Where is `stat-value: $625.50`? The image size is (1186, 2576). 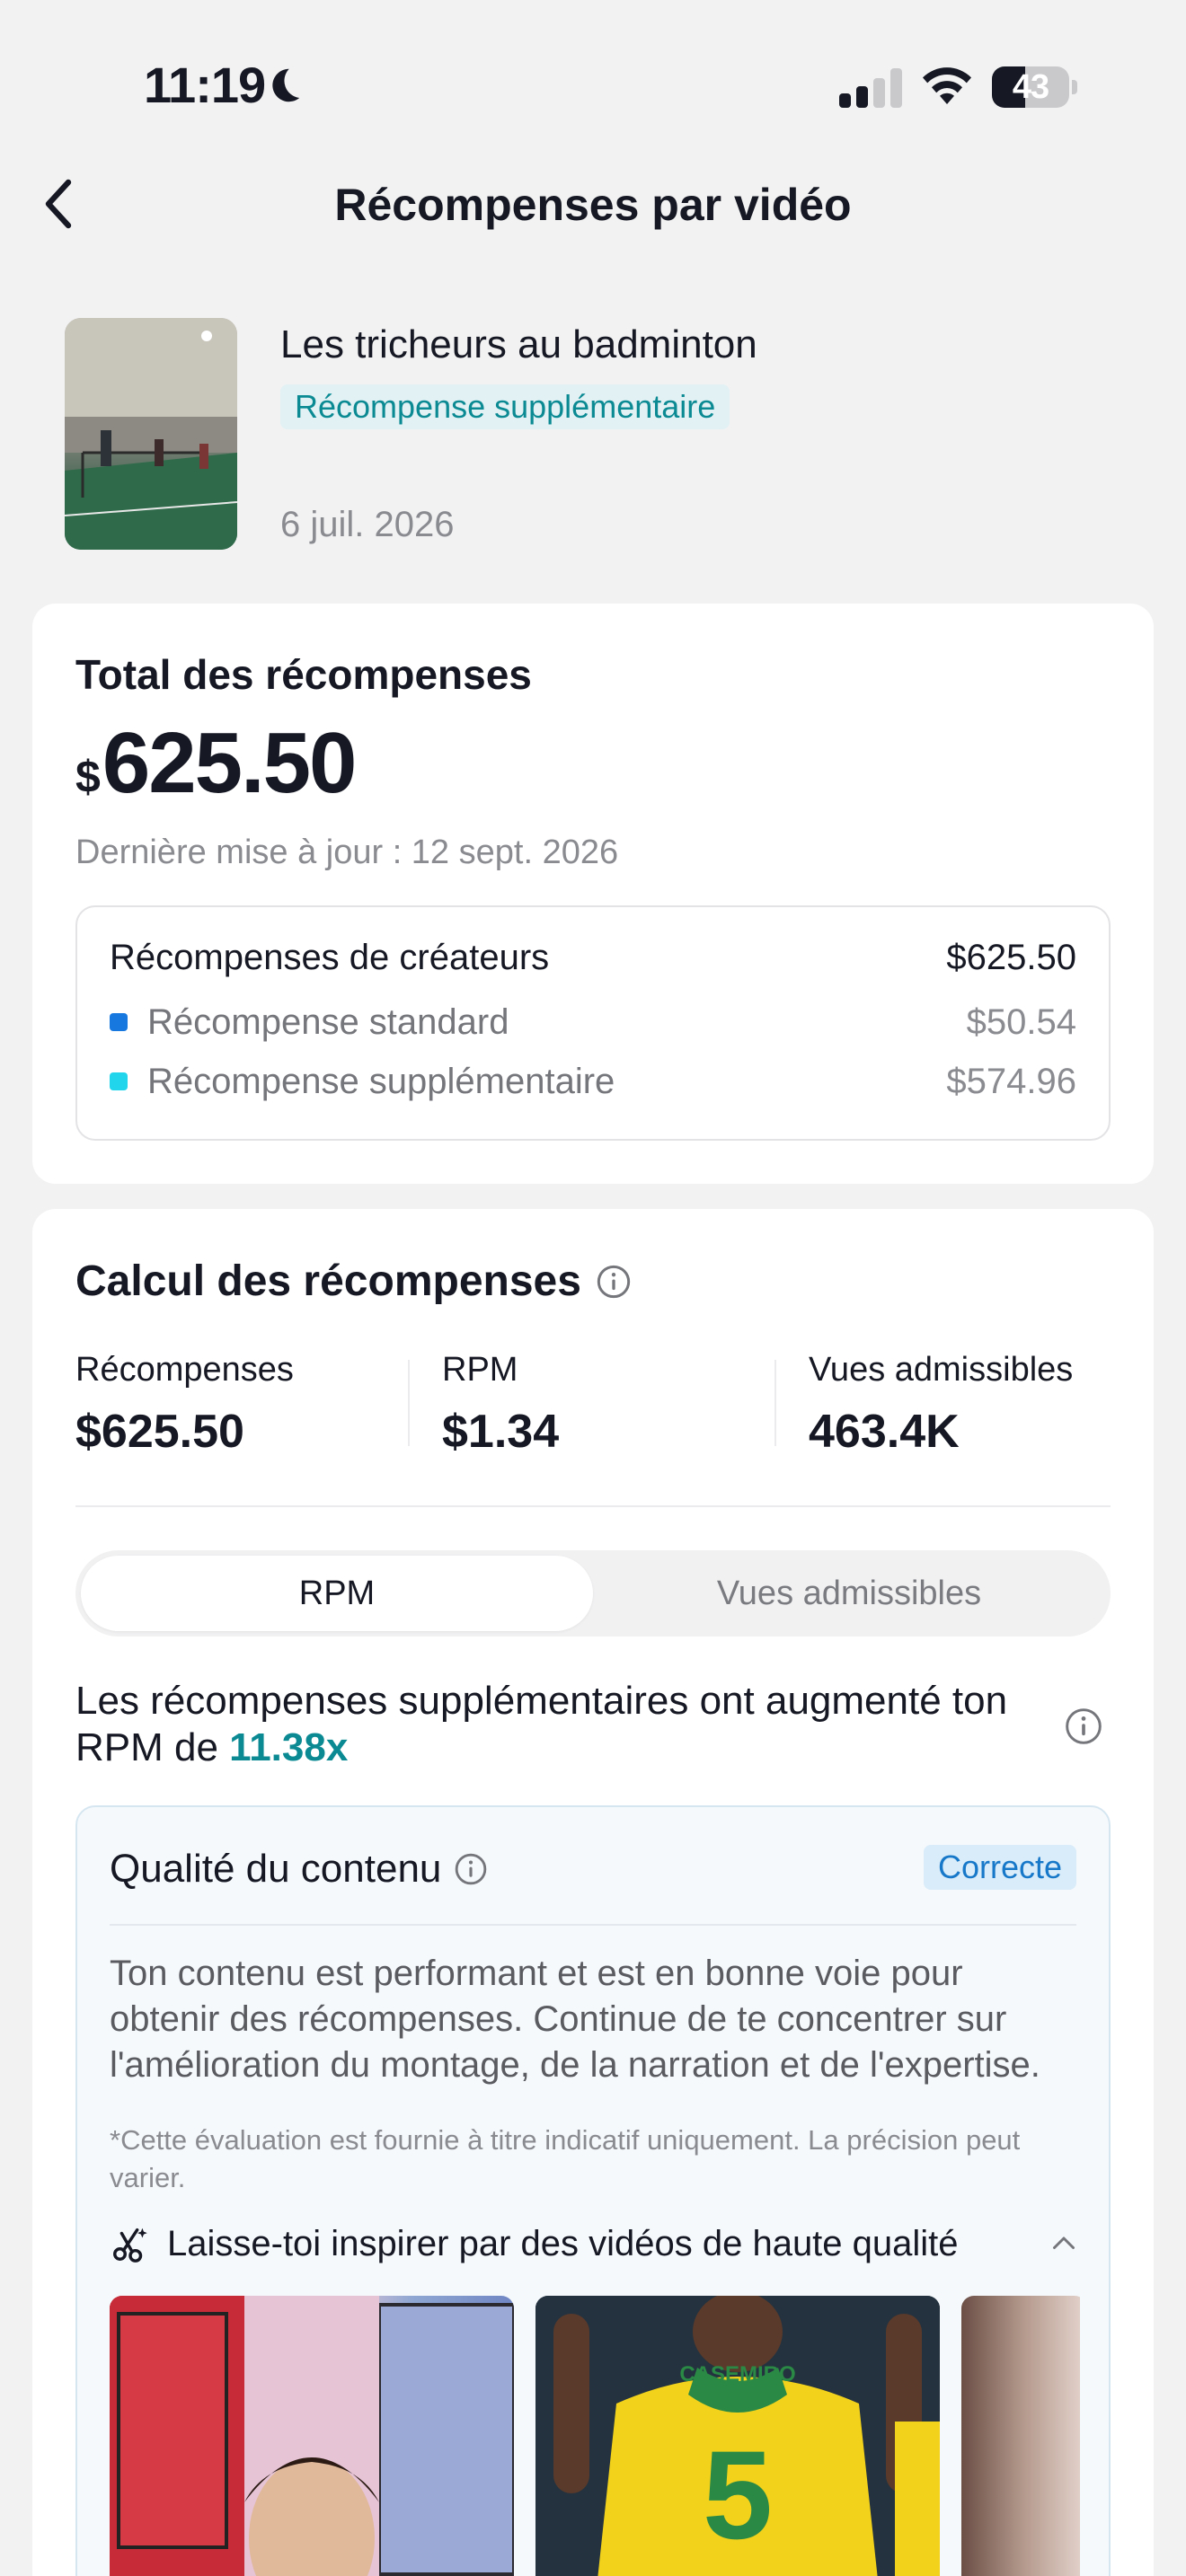
stat-value: $625.50 is located at coordinates (159, 1432).